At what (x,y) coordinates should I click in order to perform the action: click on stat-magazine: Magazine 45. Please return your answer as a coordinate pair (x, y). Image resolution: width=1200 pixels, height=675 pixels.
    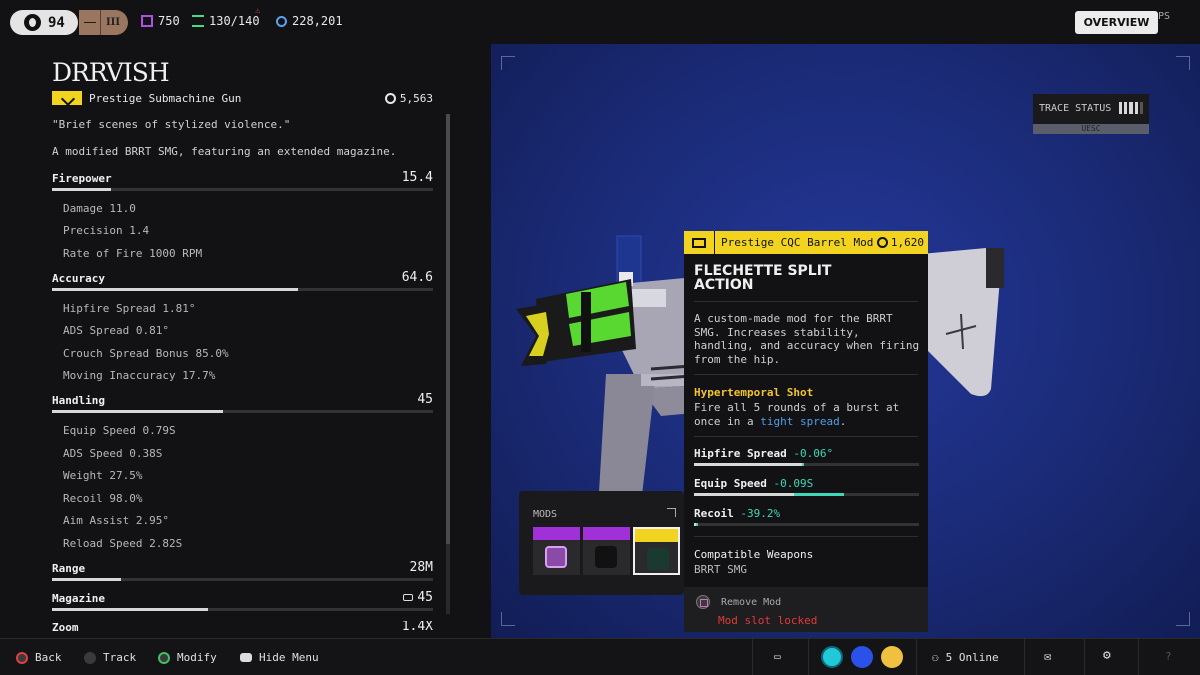
    Looking at the image, I should click on (242, 600).